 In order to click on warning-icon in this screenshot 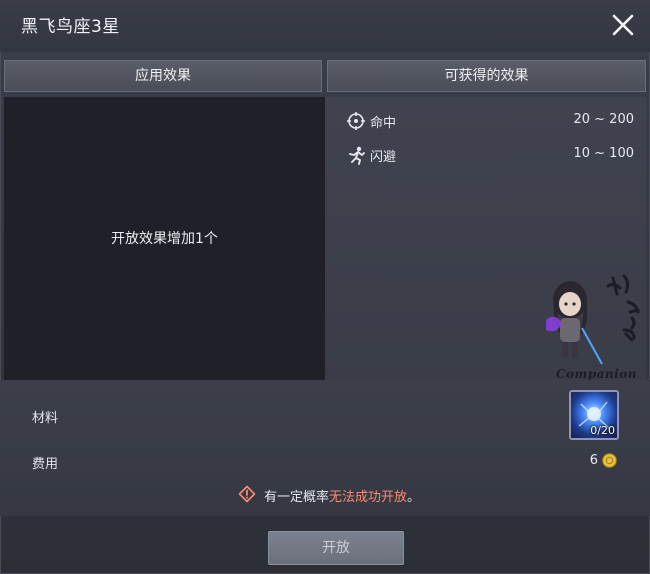, I will do `click(247, 494)`.